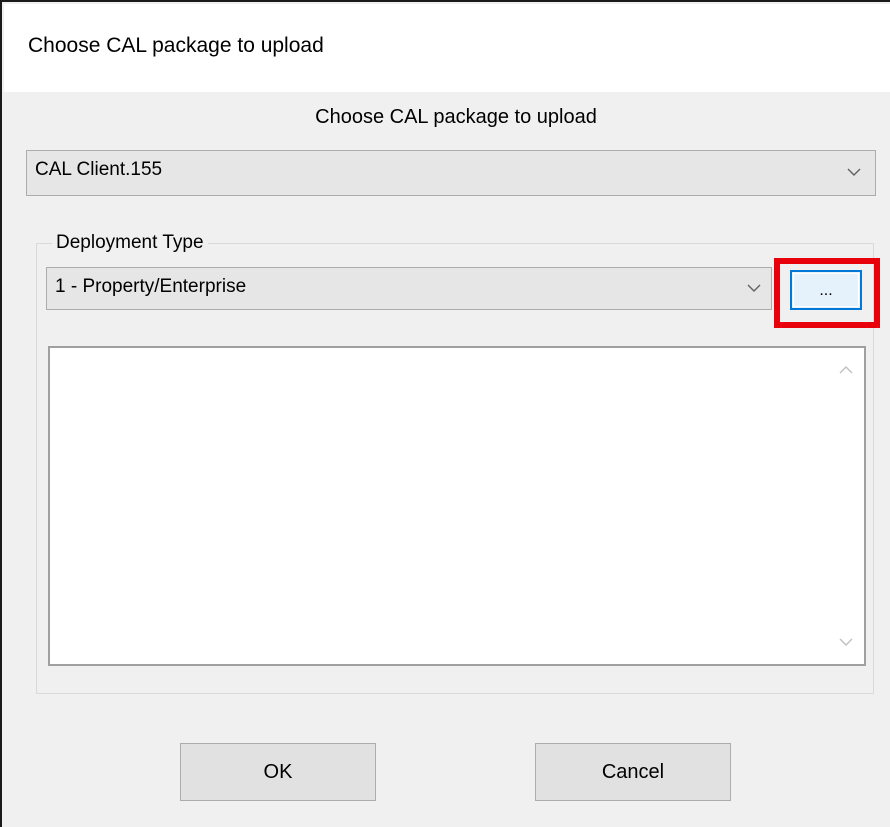  I want to click on ok-button: OK, so click(278, 772).